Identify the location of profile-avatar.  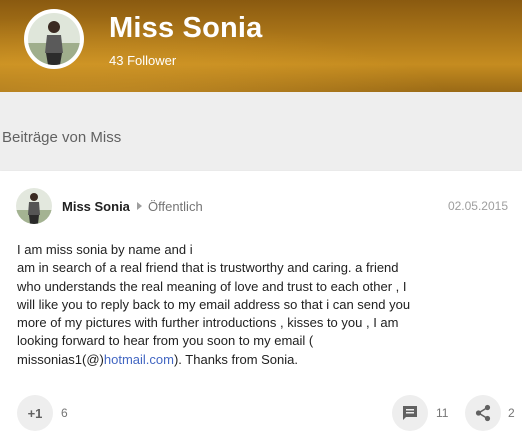
(54, 39).